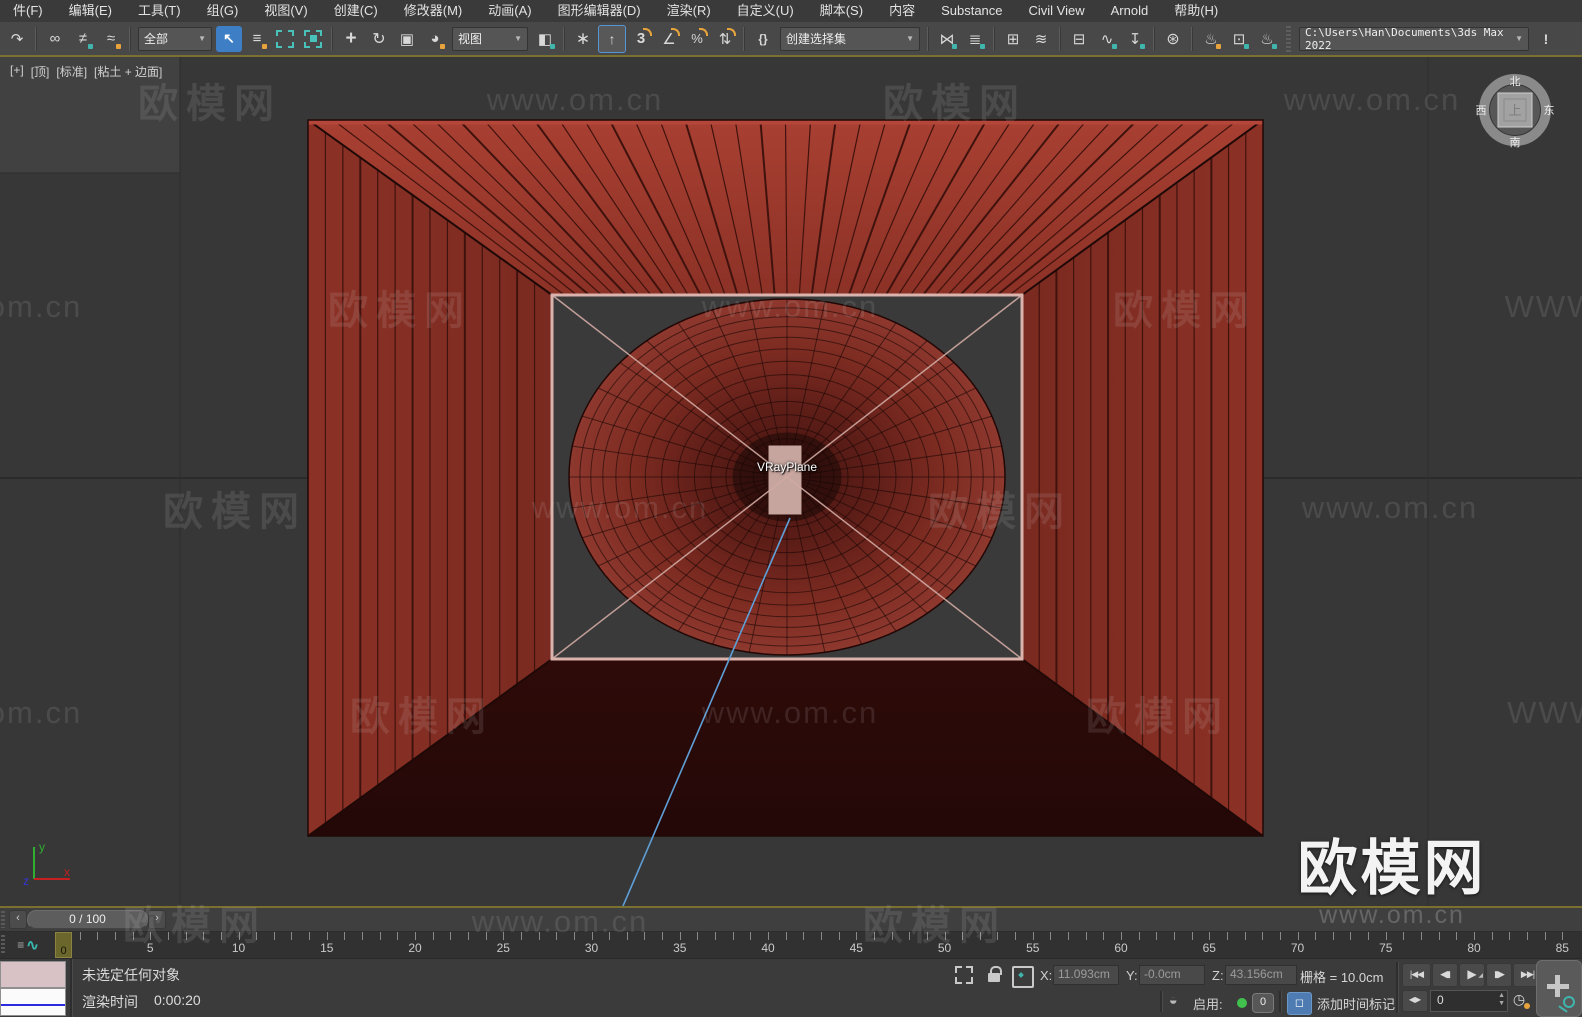 The width and height of the screenshot is (1582, 1017). Describe the element at coordinates (1546, 39) in the screenshot. I see `user-notification-icon: !` at that location.